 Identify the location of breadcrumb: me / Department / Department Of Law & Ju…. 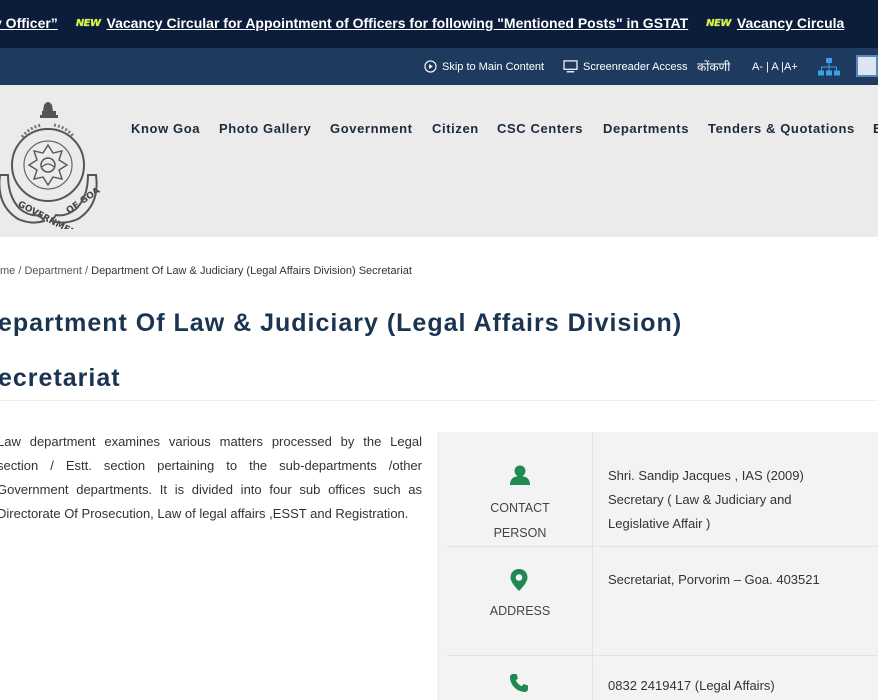
(206, 271).